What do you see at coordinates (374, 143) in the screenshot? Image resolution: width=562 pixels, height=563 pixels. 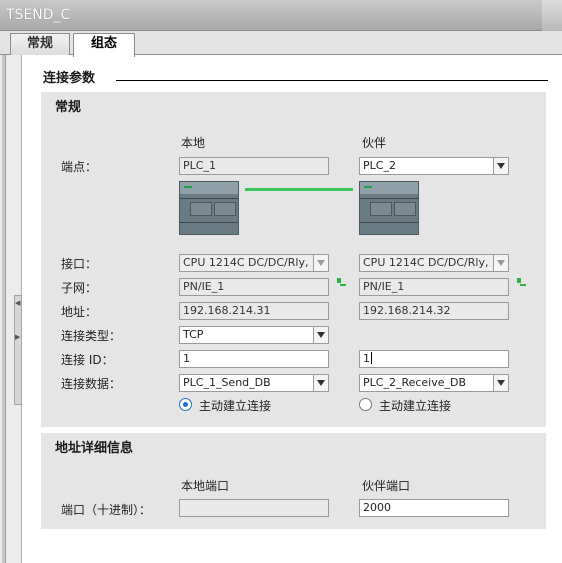 I see `column-partner: 伙伴` at bounding box center [374, 143].